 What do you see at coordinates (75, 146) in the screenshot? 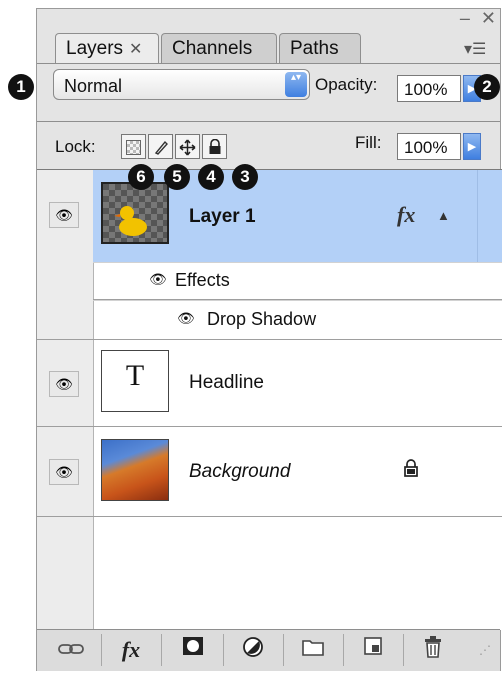
I see `lock-label: Lock:` at bounding box center [75, 146].